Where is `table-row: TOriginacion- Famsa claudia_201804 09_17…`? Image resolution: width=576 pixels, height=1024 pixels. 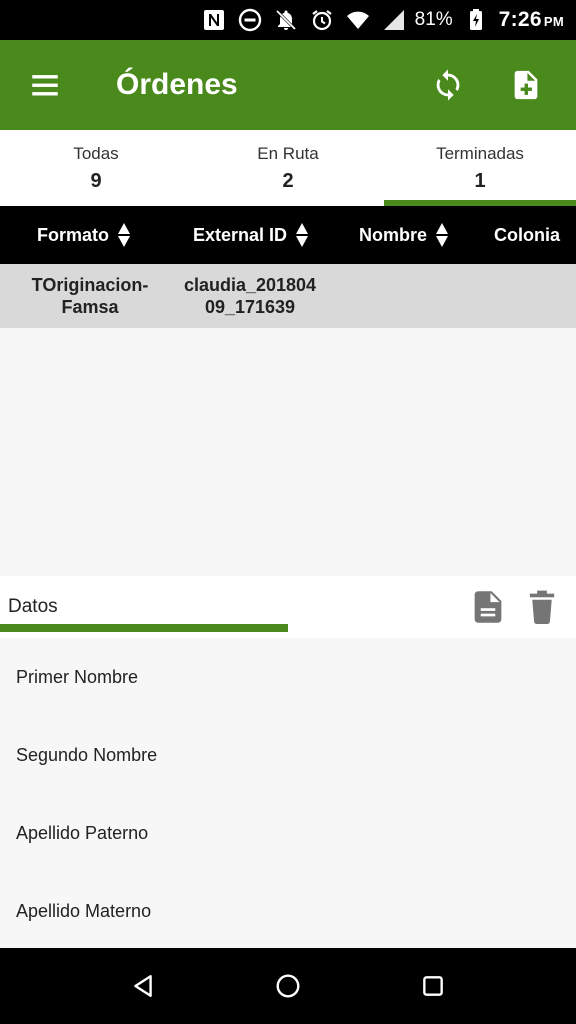 table-row: TOriginacion- Famsa claudia_201804 09_17… is located at coordinates (288, 296).